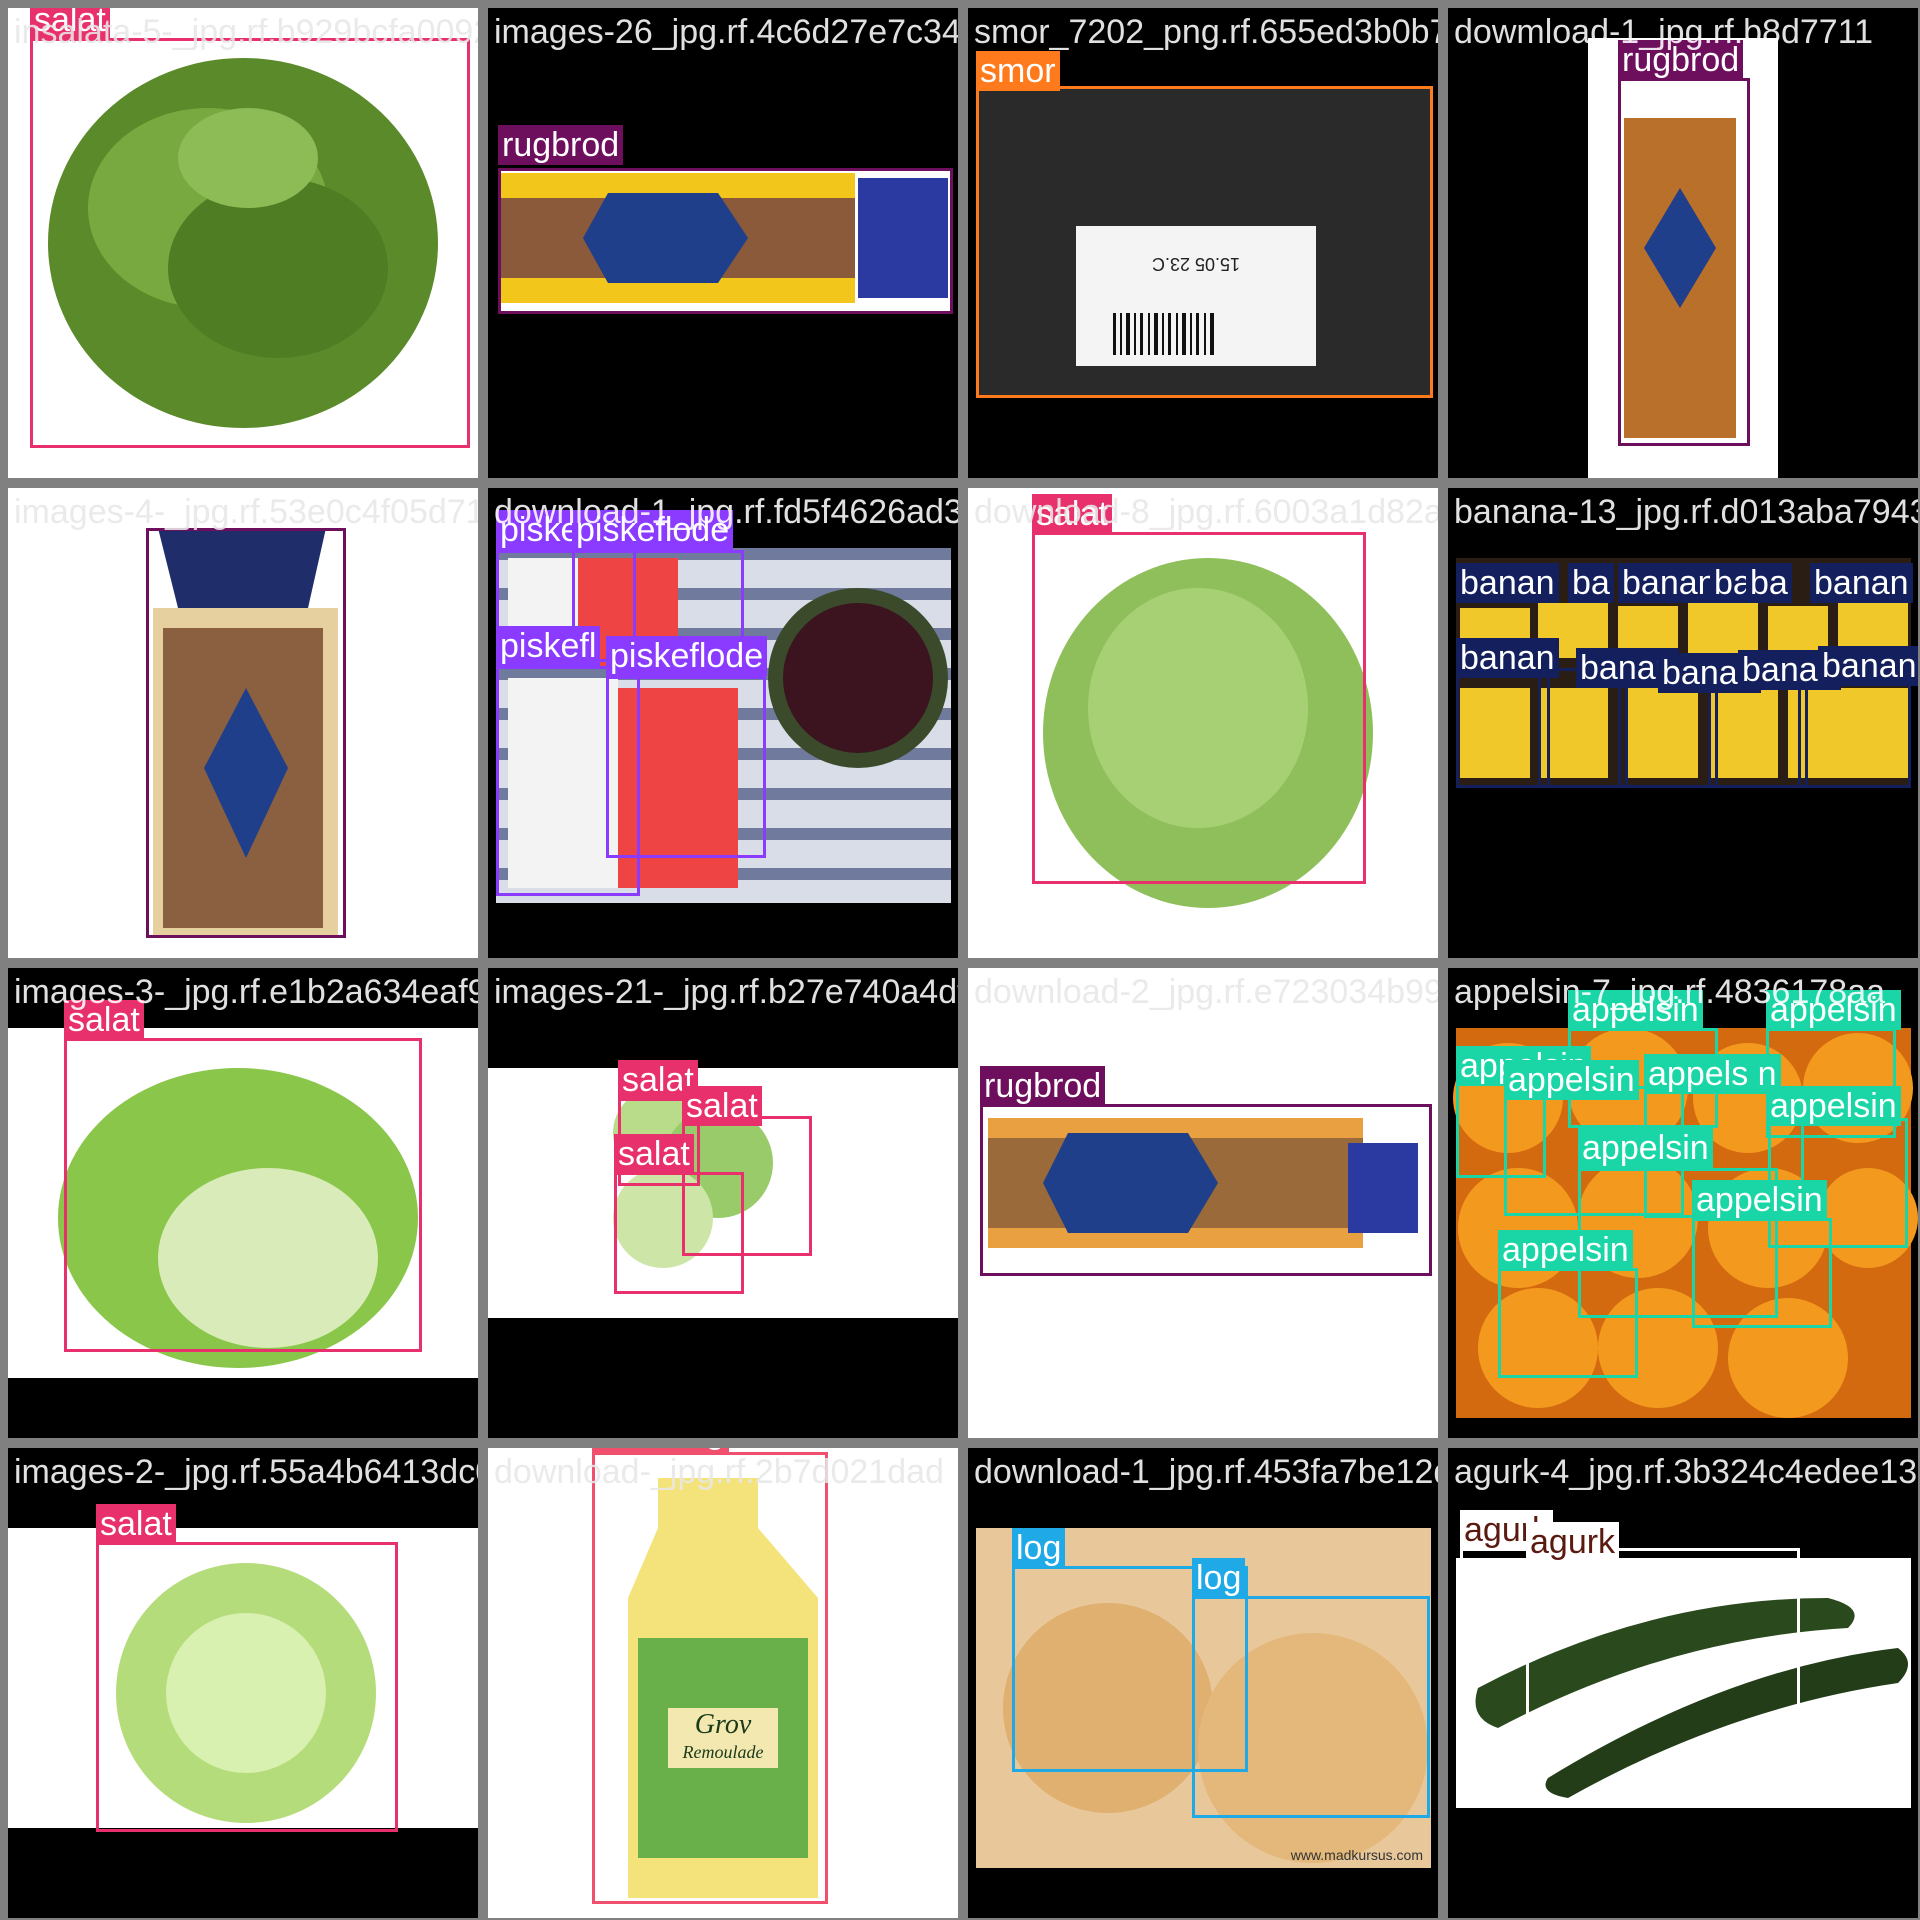 The image size is (1920, 1920). I want to click on tile-filename: banana-13_jpg.rf.d013aba7943, so click(1686, 512).